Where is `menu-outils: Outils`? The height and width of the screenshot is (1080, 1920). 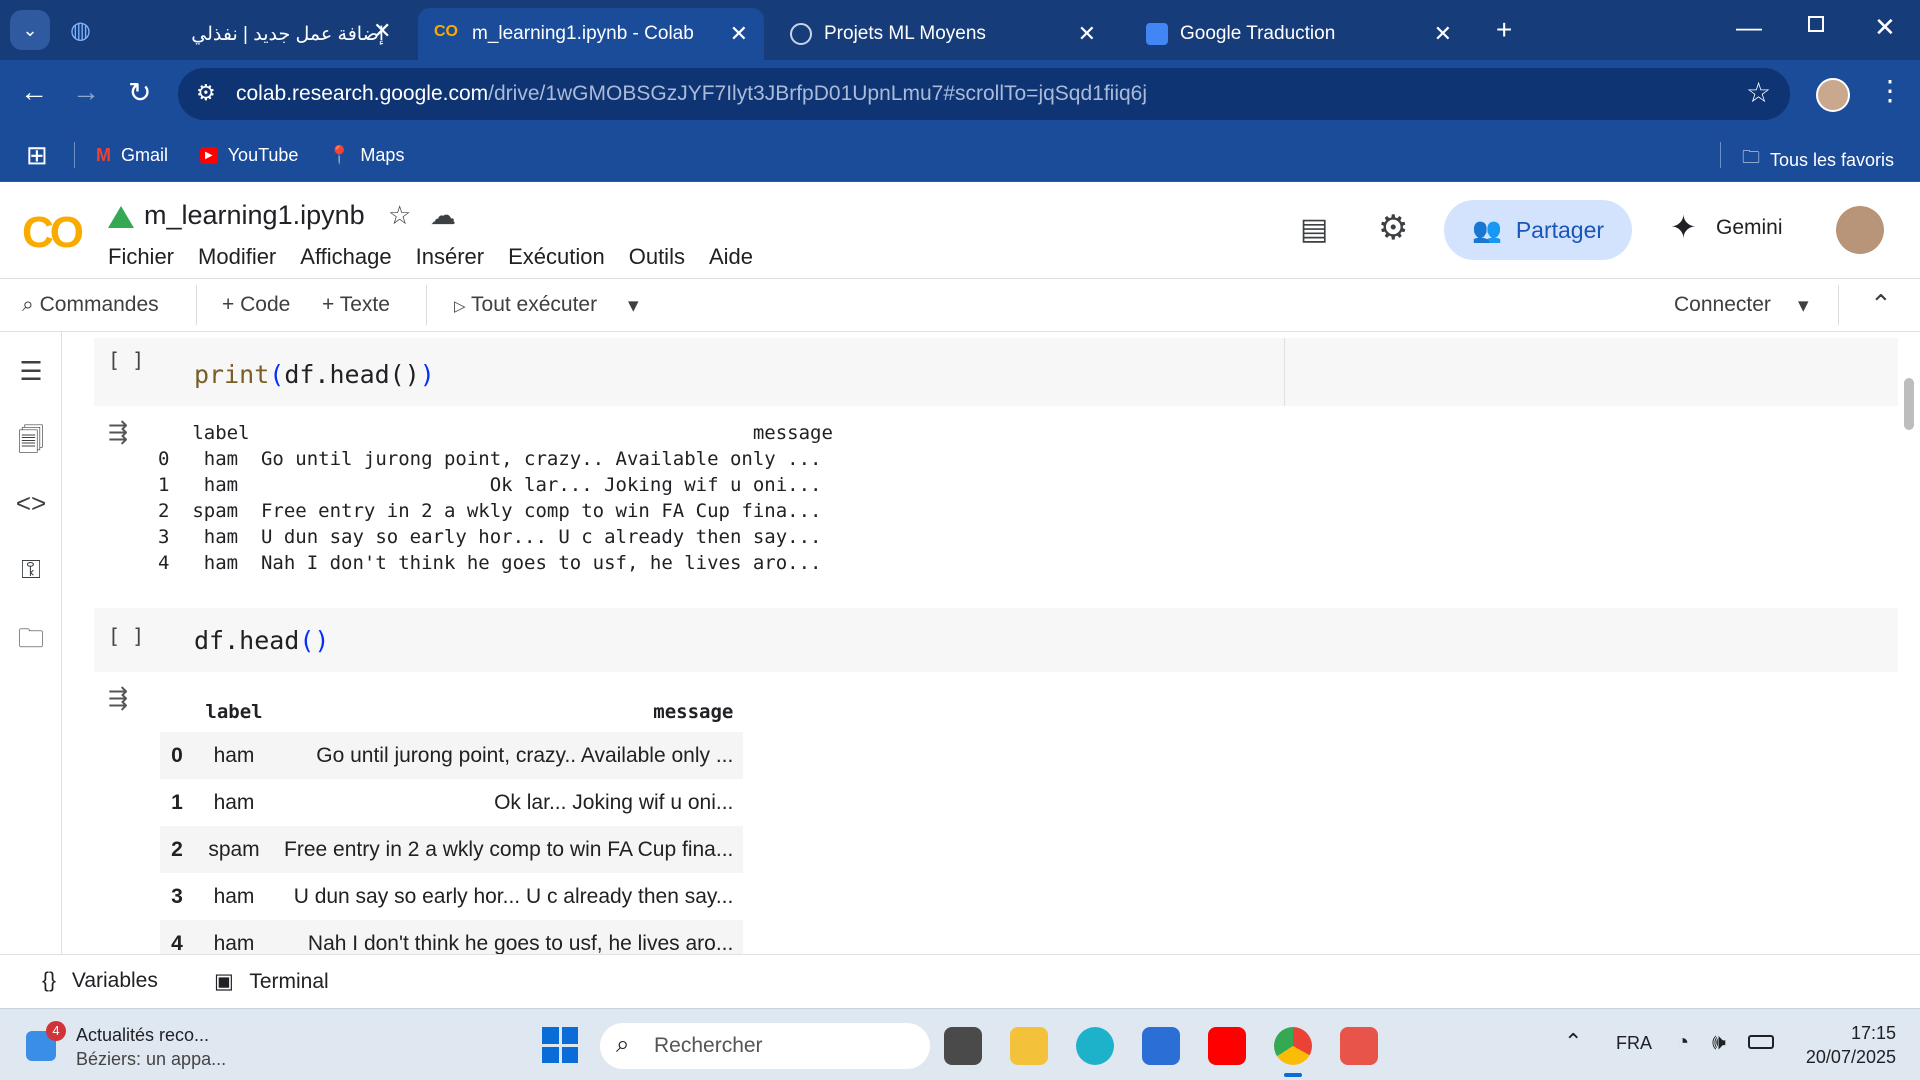 menu-outils: Outils is located at coordinates (657, 257).